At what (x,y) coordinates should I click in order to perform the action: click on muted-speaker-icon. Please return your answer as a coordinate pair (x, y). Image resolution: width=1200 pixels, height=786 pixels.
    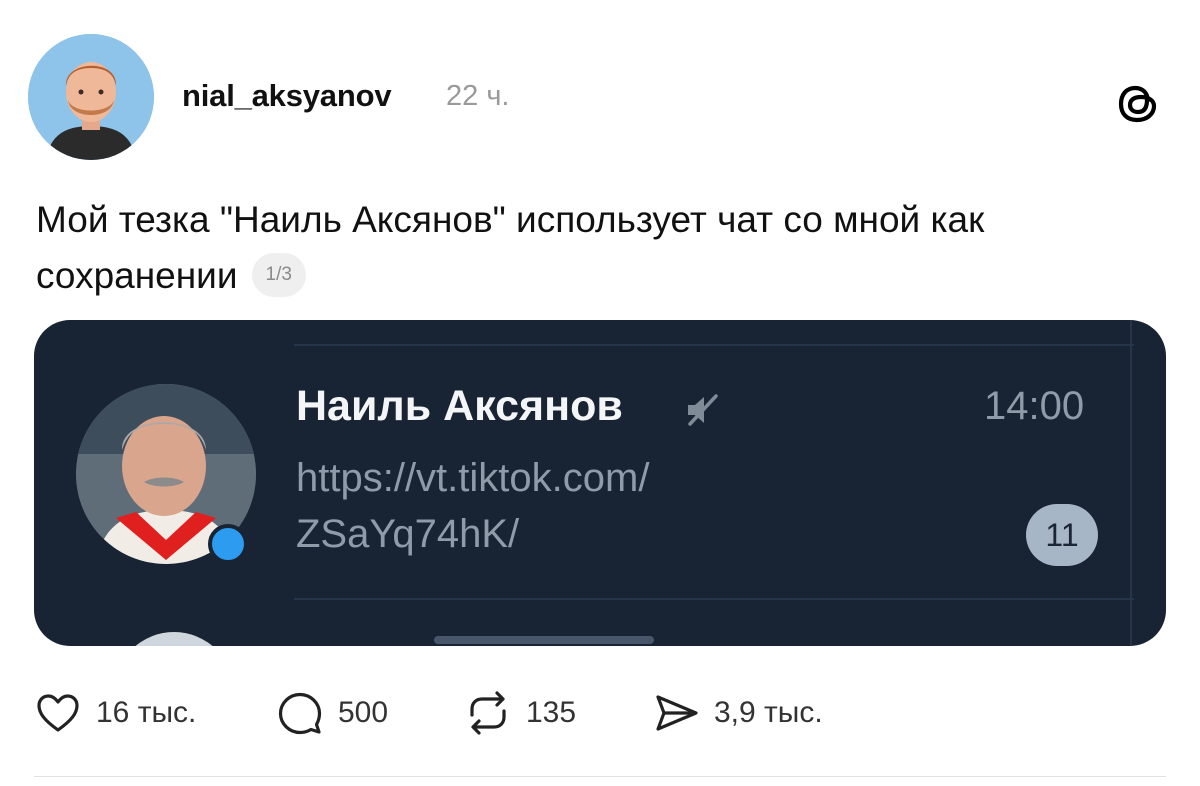
    Looking at the image, I should click on (702, 410).